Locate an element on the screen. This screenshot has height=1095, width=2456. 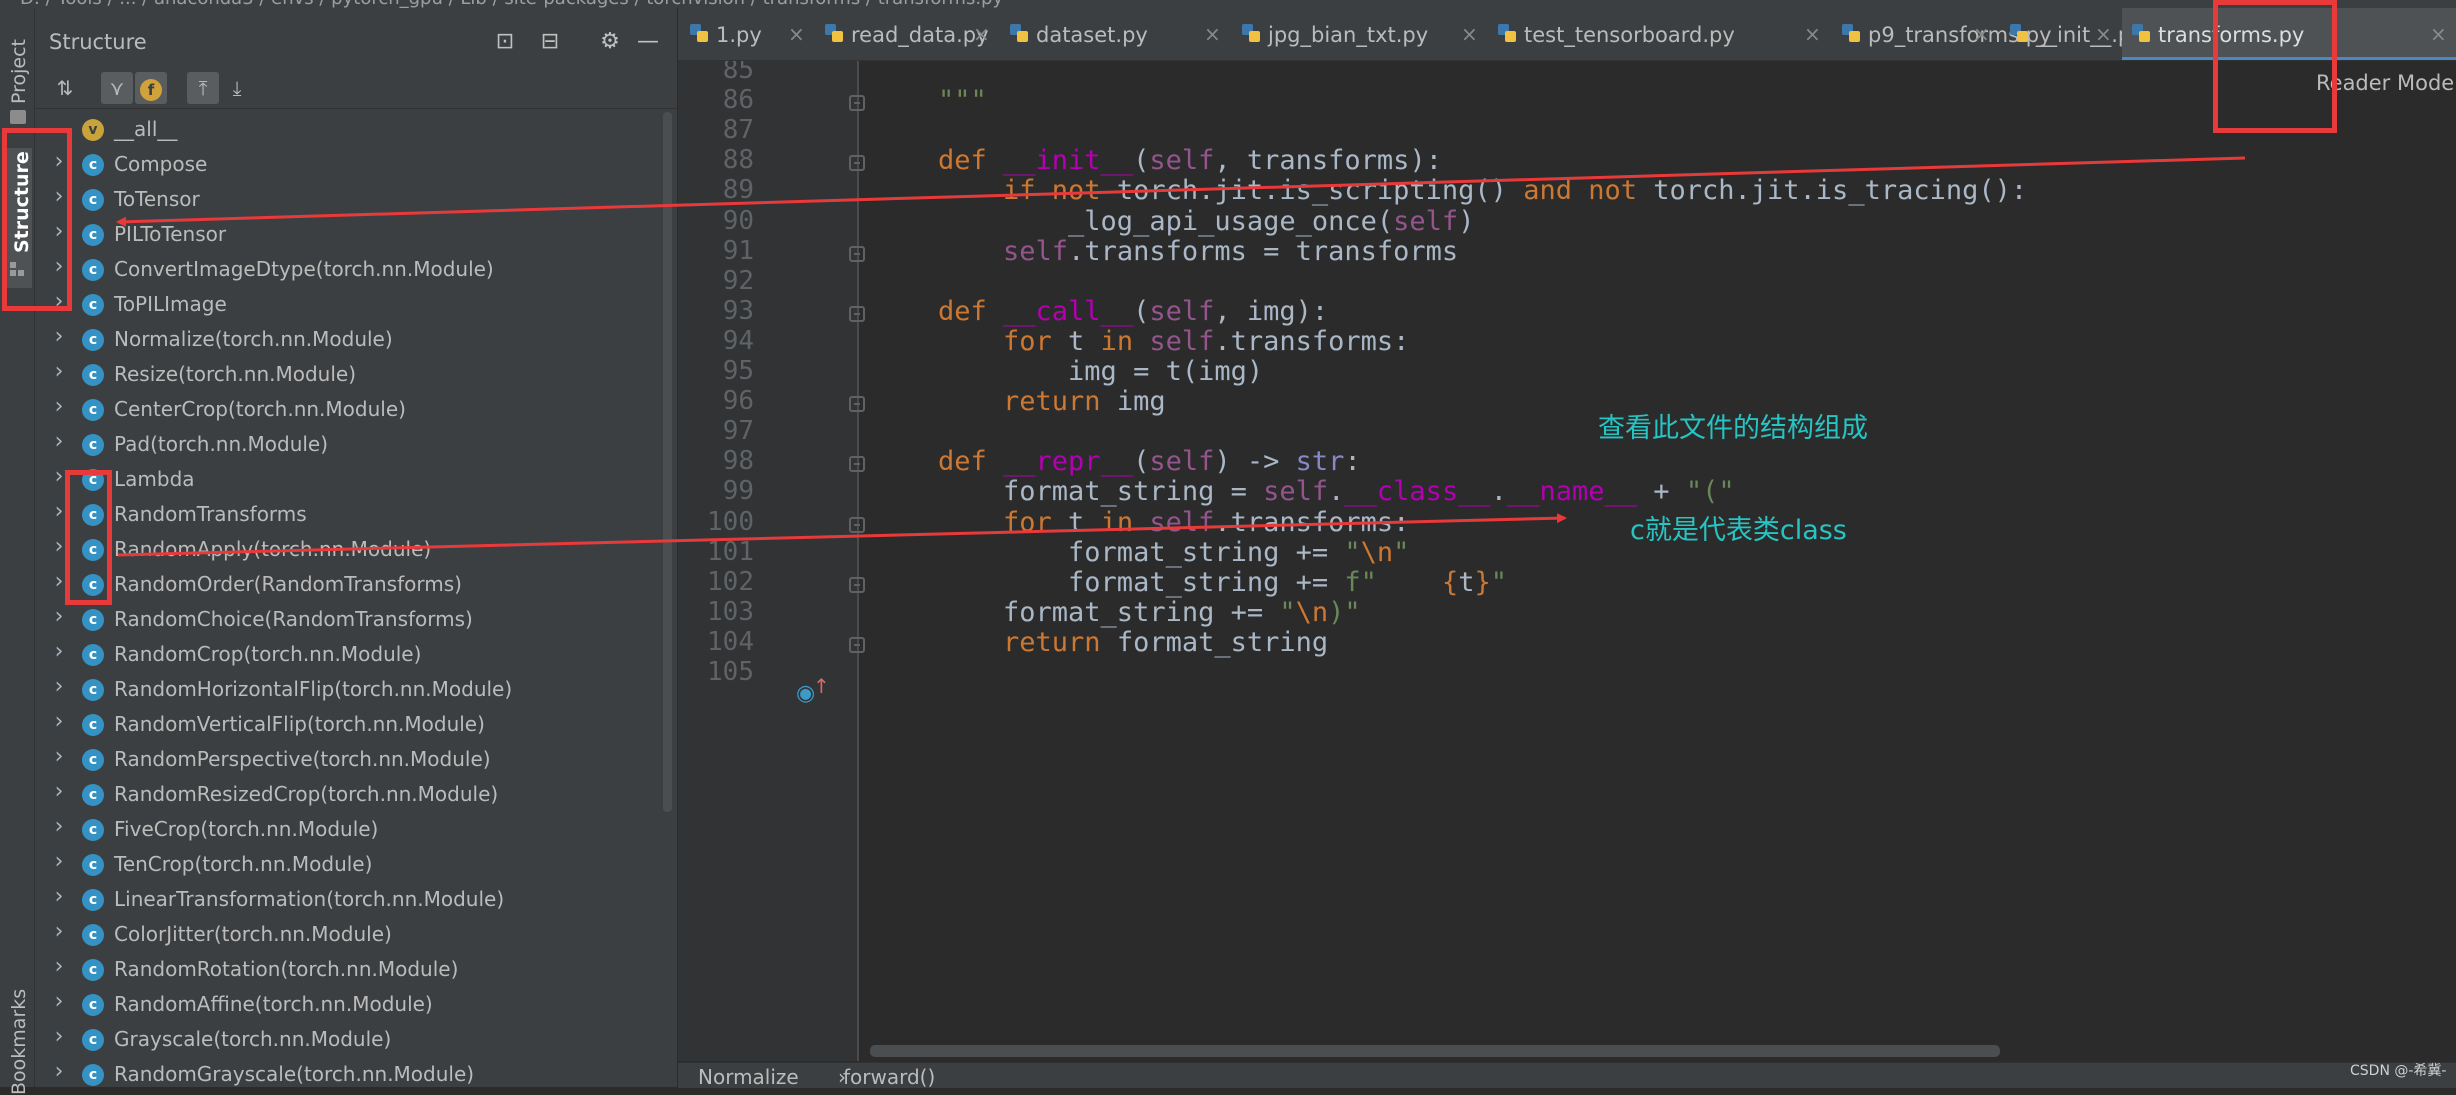
bookmarks-tool-button: Bookmarks is located at coordinates (19, 1042).